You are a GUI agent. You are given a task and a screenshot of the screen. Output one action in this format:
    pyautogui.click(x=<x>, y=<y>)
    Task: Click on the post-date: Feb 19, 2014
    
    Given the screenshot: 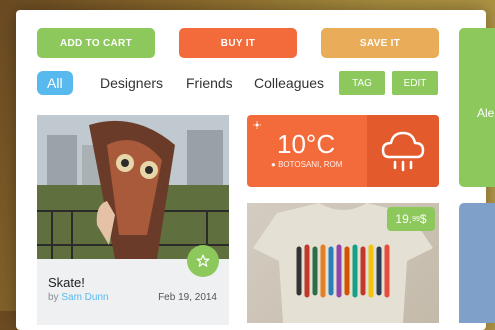 What is the action you would take?
    pyautogui.click(x=187, y=297)
    